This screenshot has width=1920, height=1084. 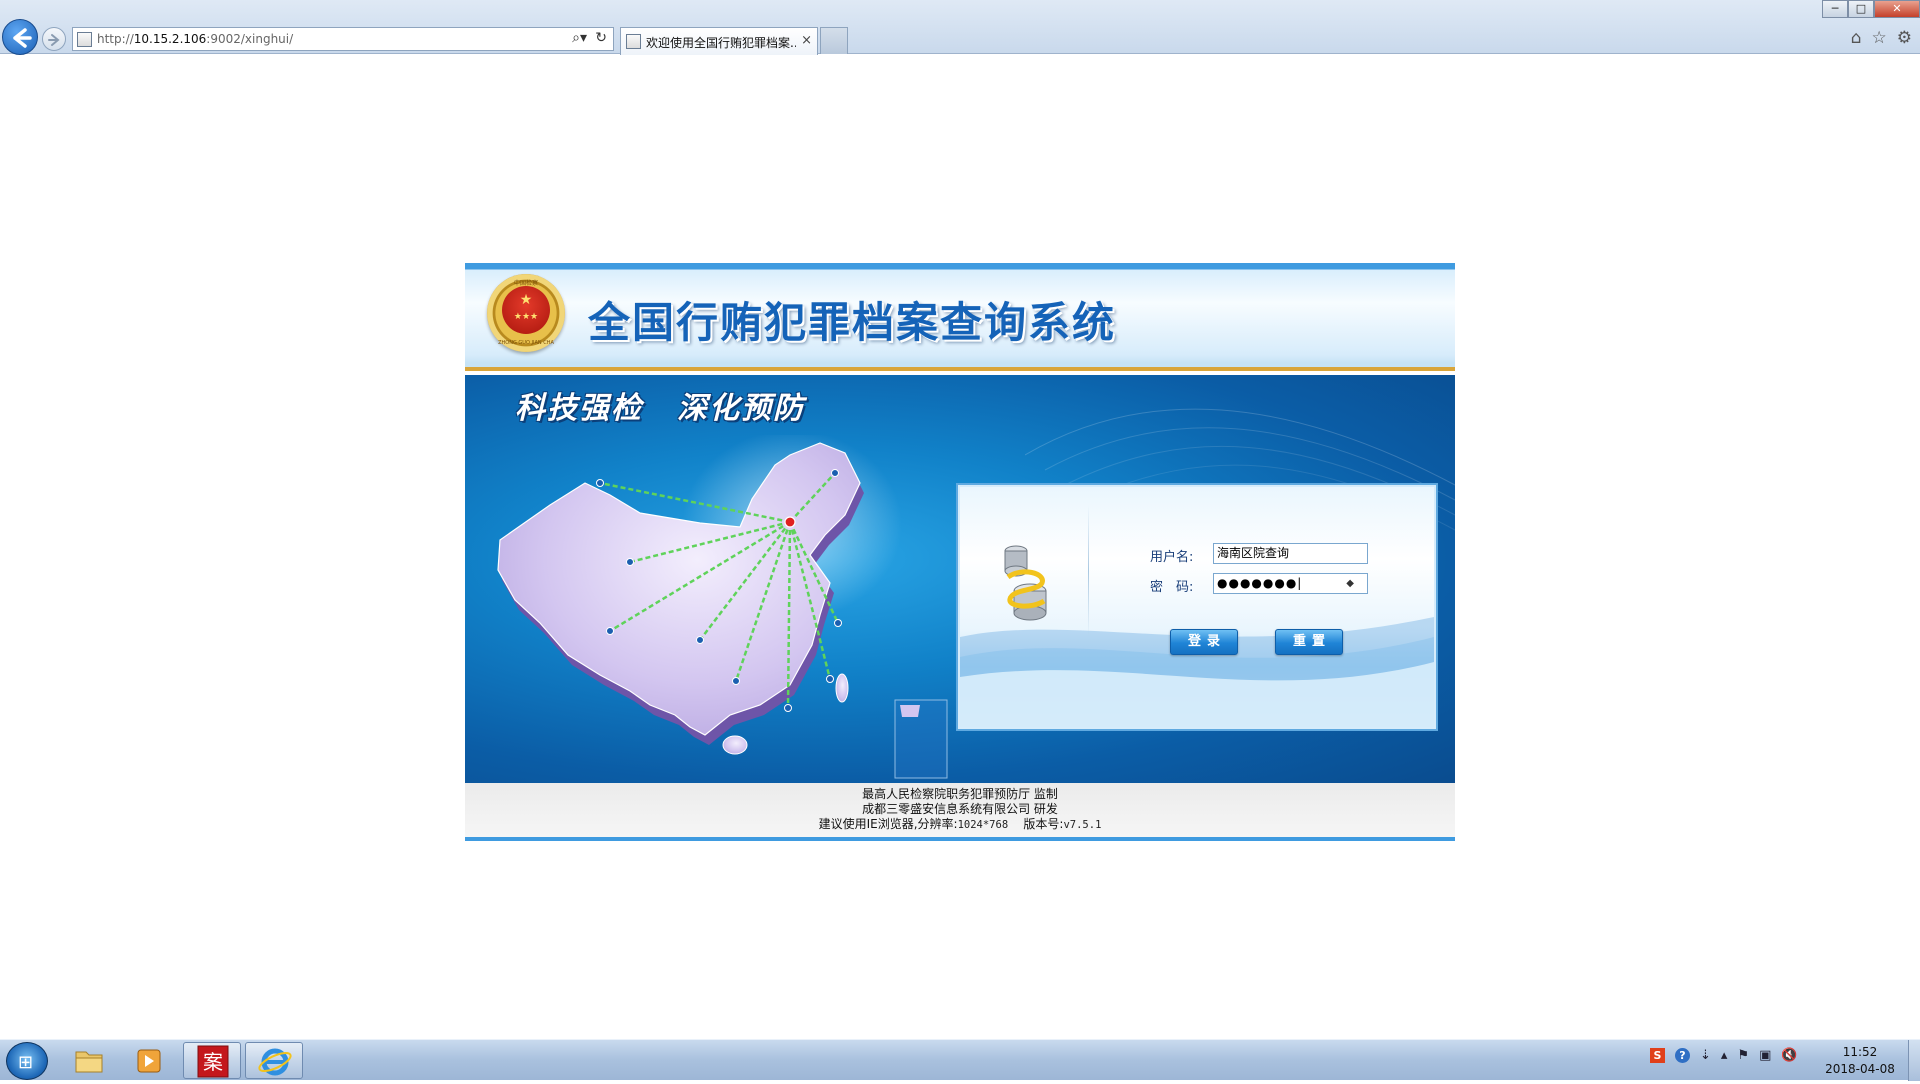 I want to click on internet-explorer-icon, so click(x=275, y=1062).